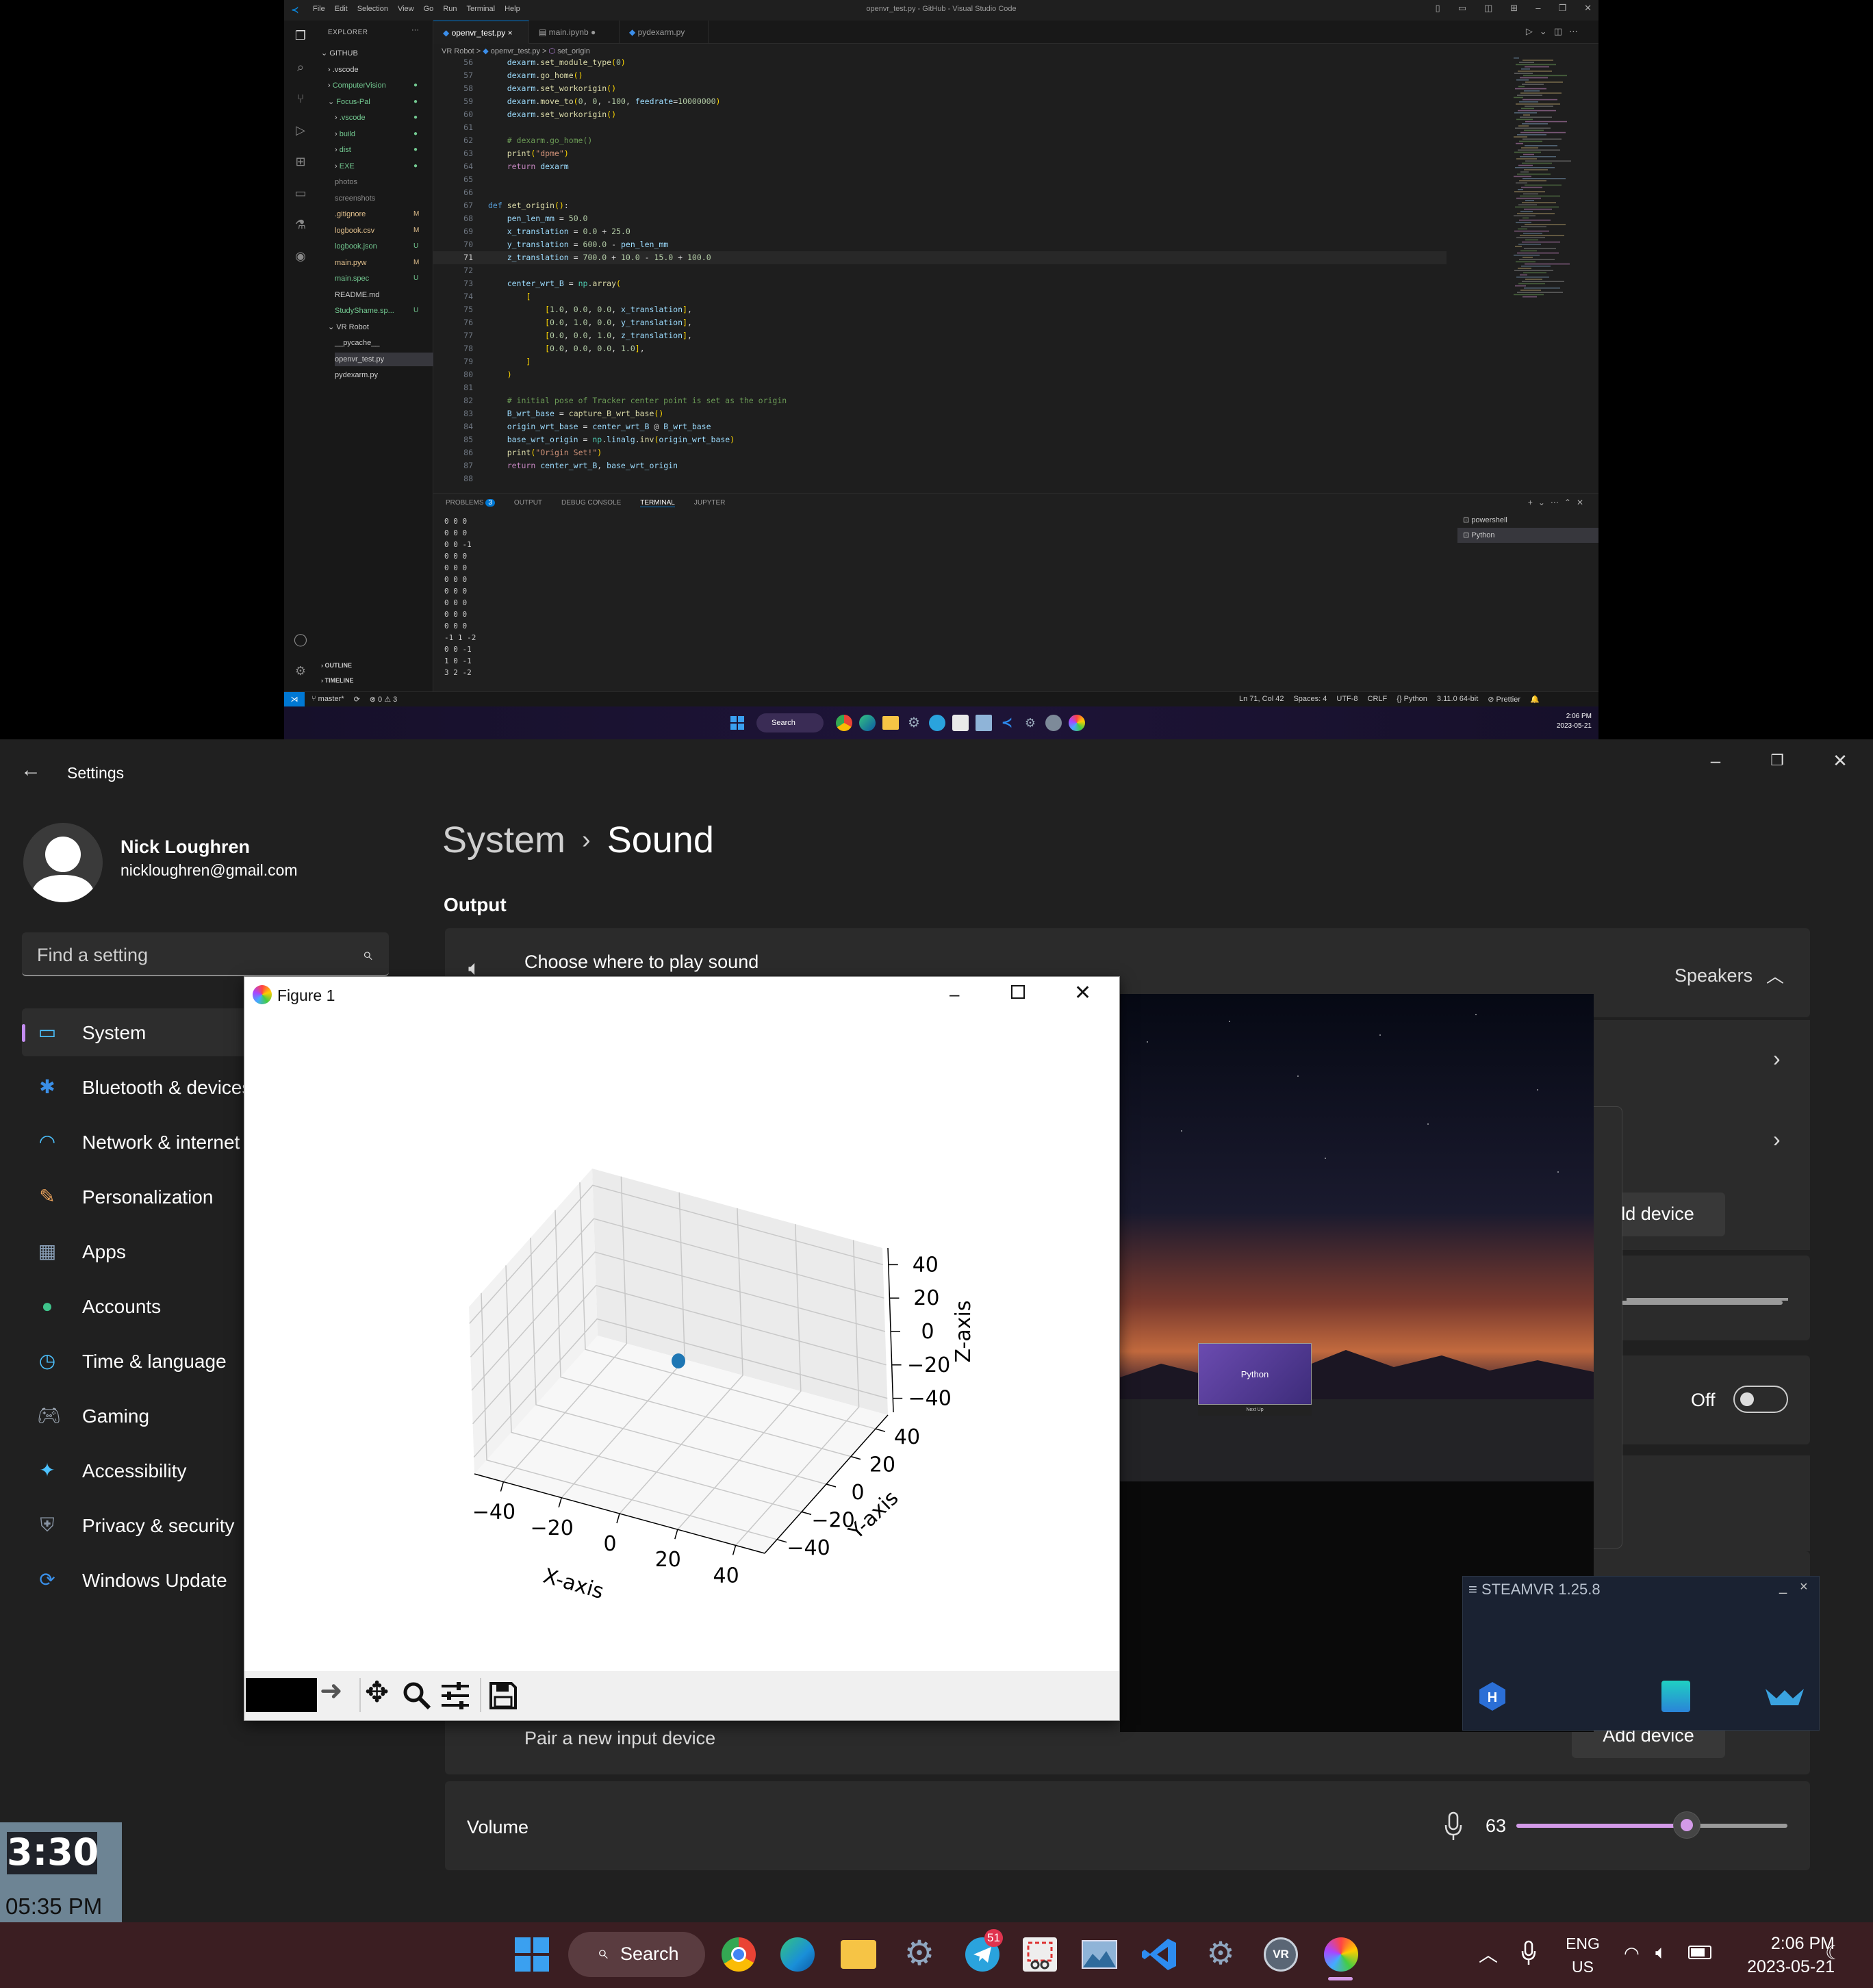 The image size is (1873, 1988). Describe the element at coordinates (380, 70) in the screenshot. I see `folder-item: › .vscode` at that location.